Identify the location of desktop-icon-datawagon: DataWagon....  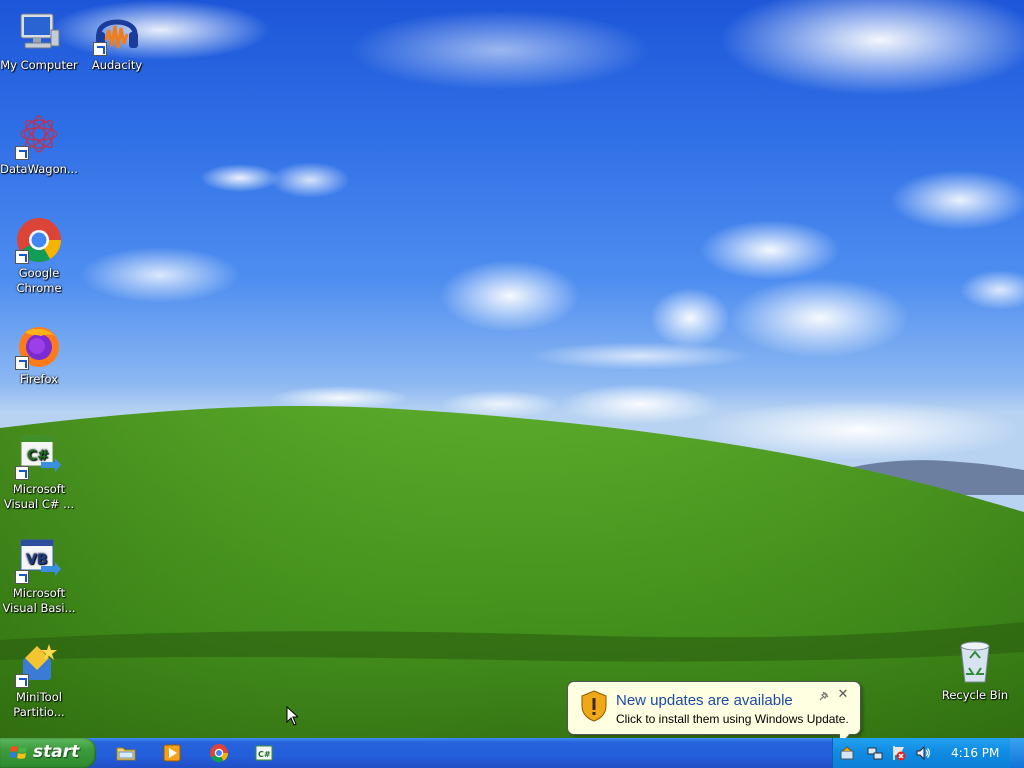
(39, 144).